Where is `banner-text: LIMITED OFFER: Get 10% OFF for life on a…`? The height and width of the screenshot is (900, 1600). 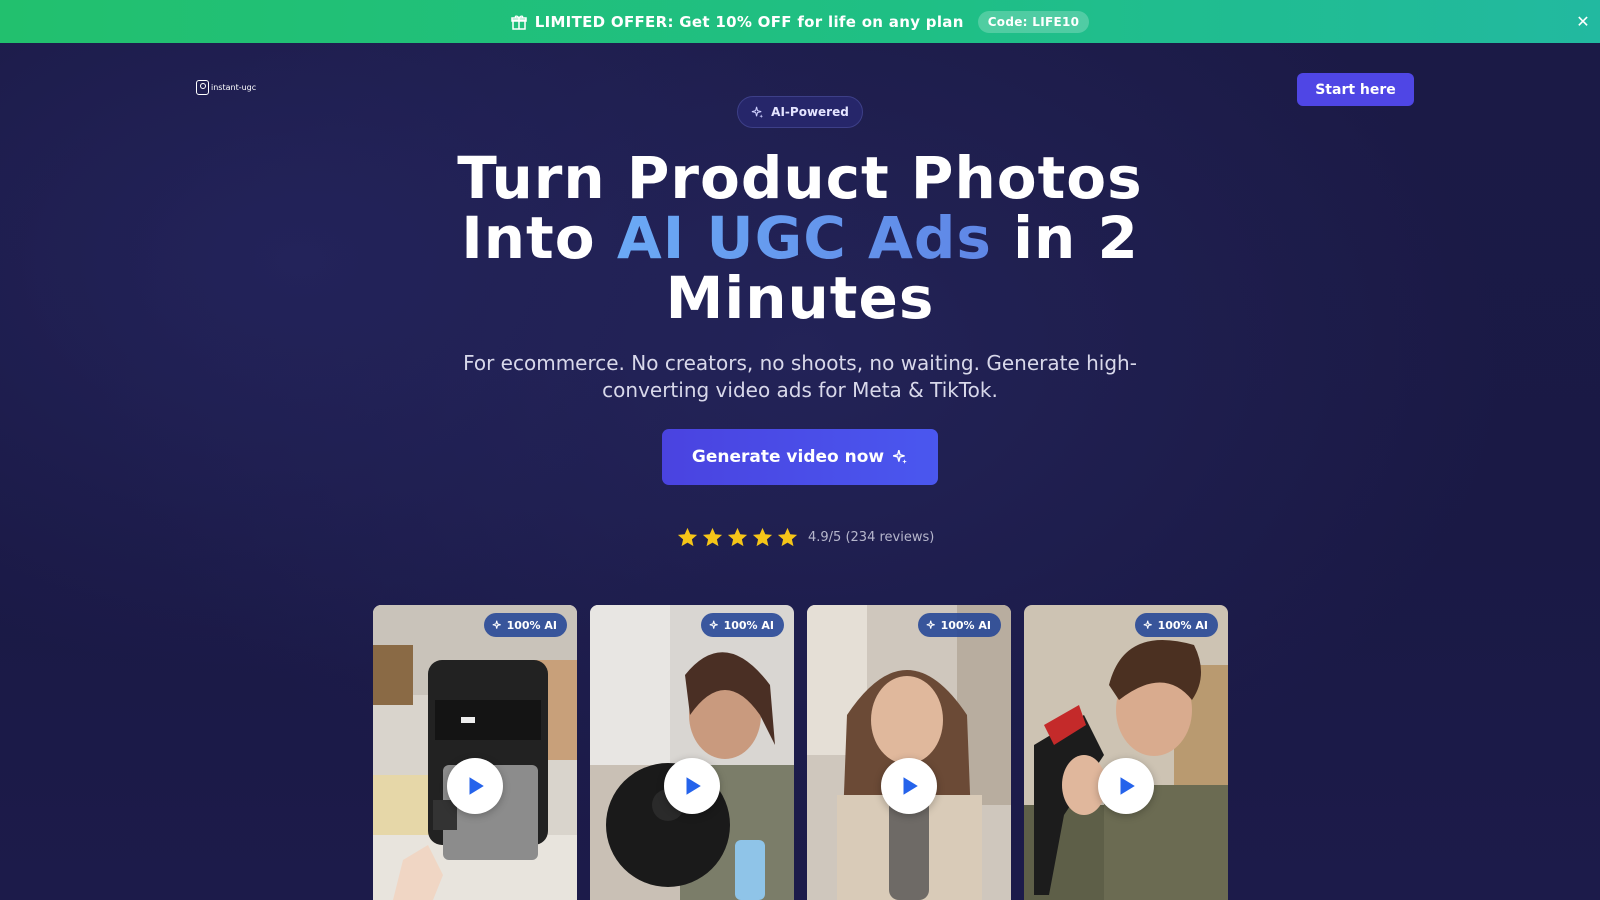 banner-text: LIMITED OFFER: Get 10% OFF for life on a… is located at coordinates (749, 21).